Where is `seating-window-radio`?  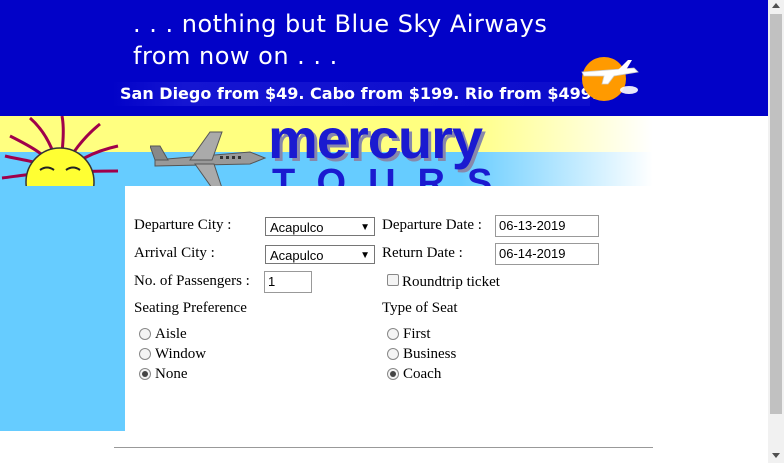
seating-window-radio is located at coordinates (145, 354).